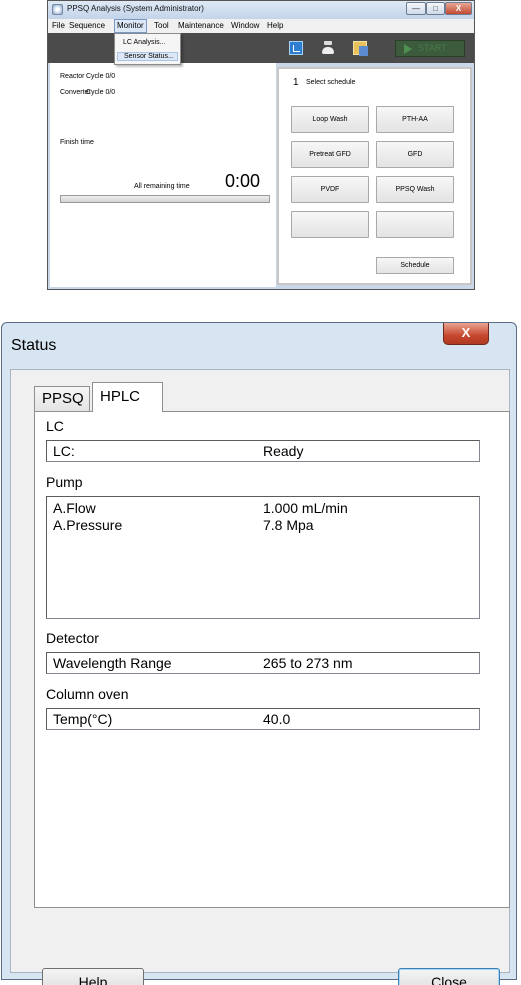 Image resolution: width=521 pixels, height=985 pixels. Describe the element at coordinates (127, 397) in the screenshot. I see `tab-hplc: HPLC` at that location.